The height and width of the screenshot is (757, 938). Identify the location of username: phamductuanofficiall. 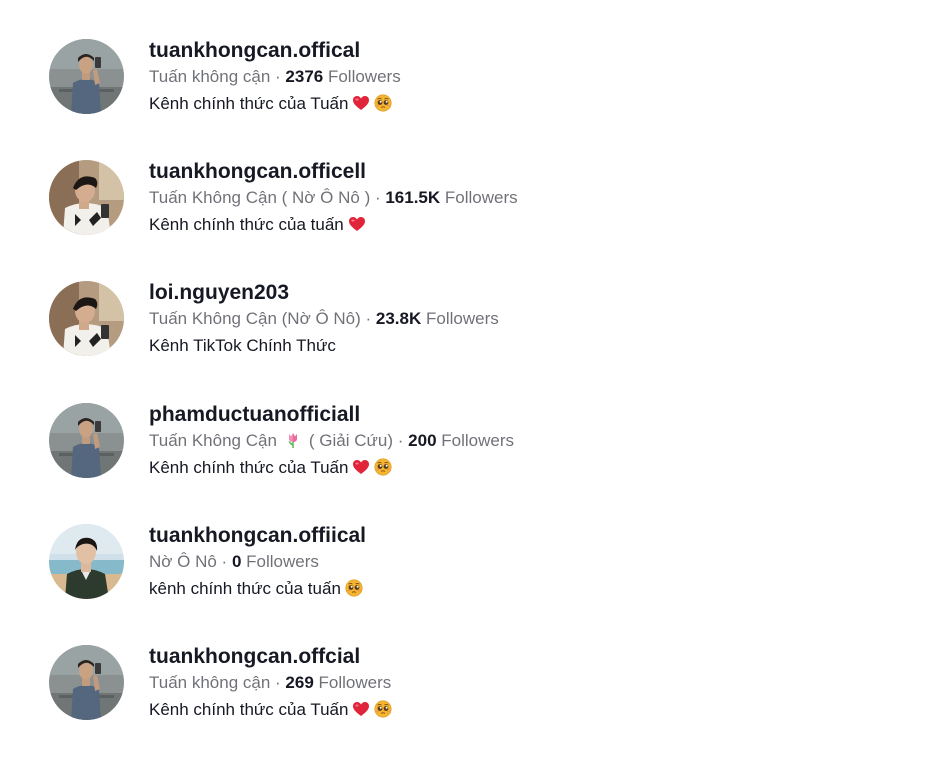
(331, 415).